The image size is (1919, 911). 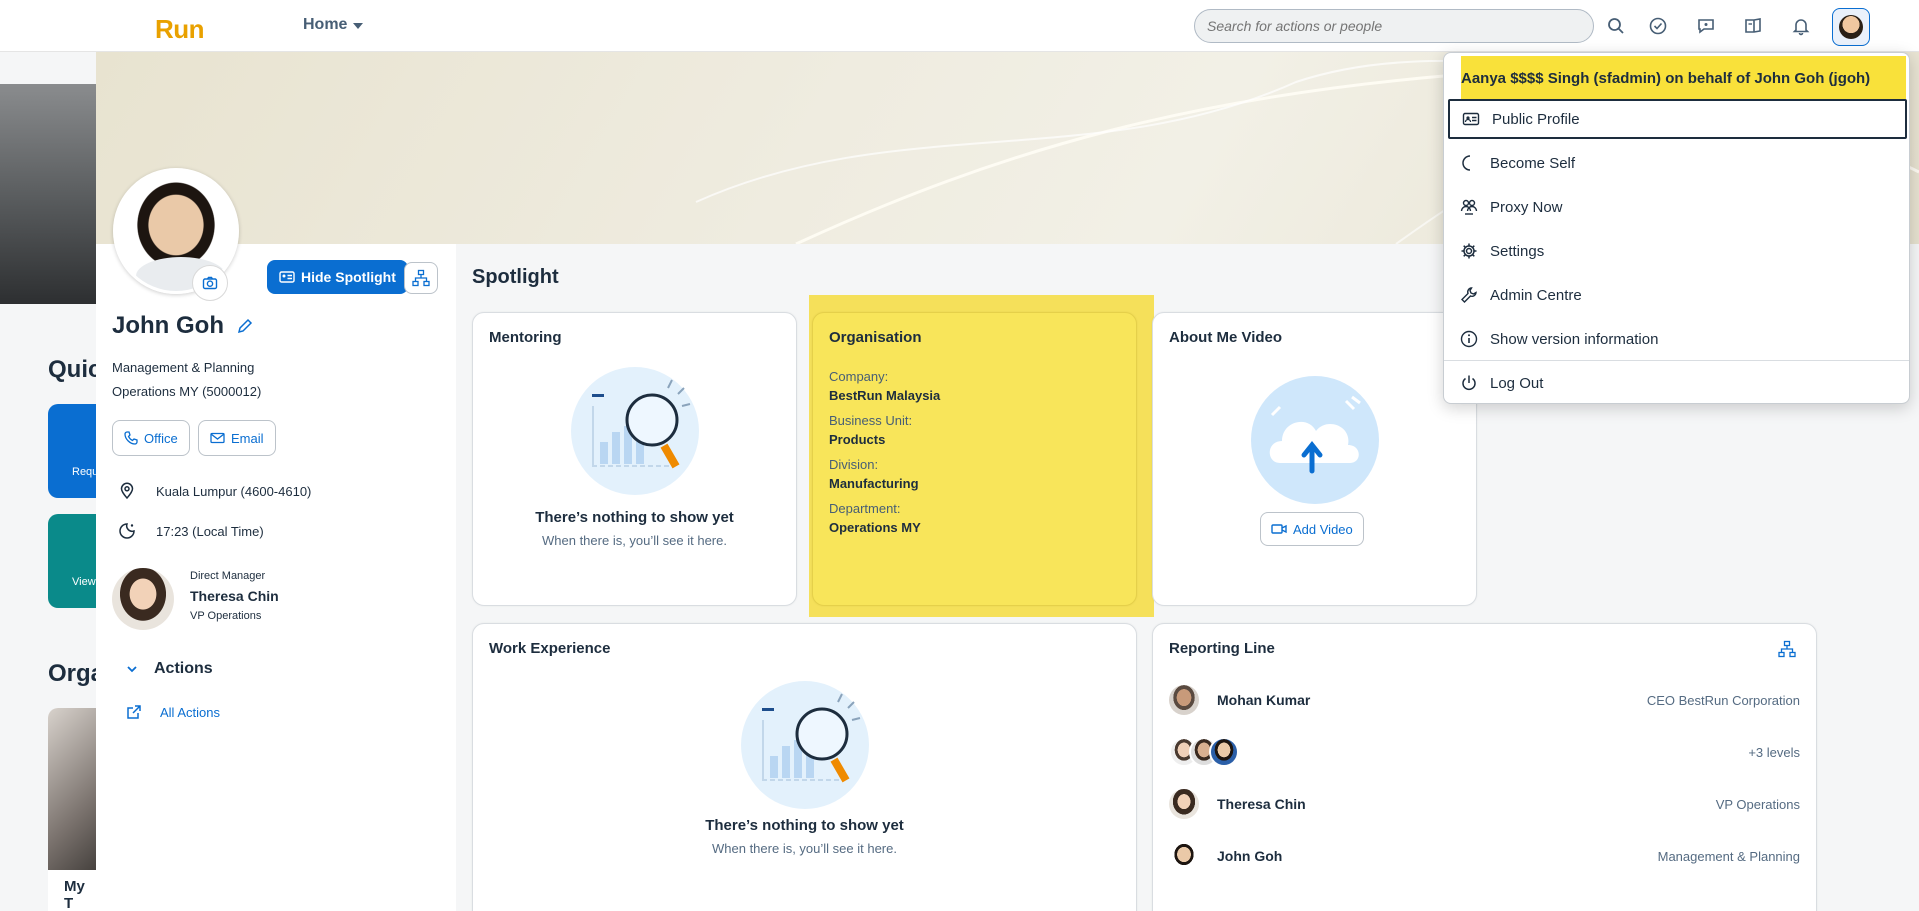 I want to click on org-chart-button, so click(x=421, y=278).